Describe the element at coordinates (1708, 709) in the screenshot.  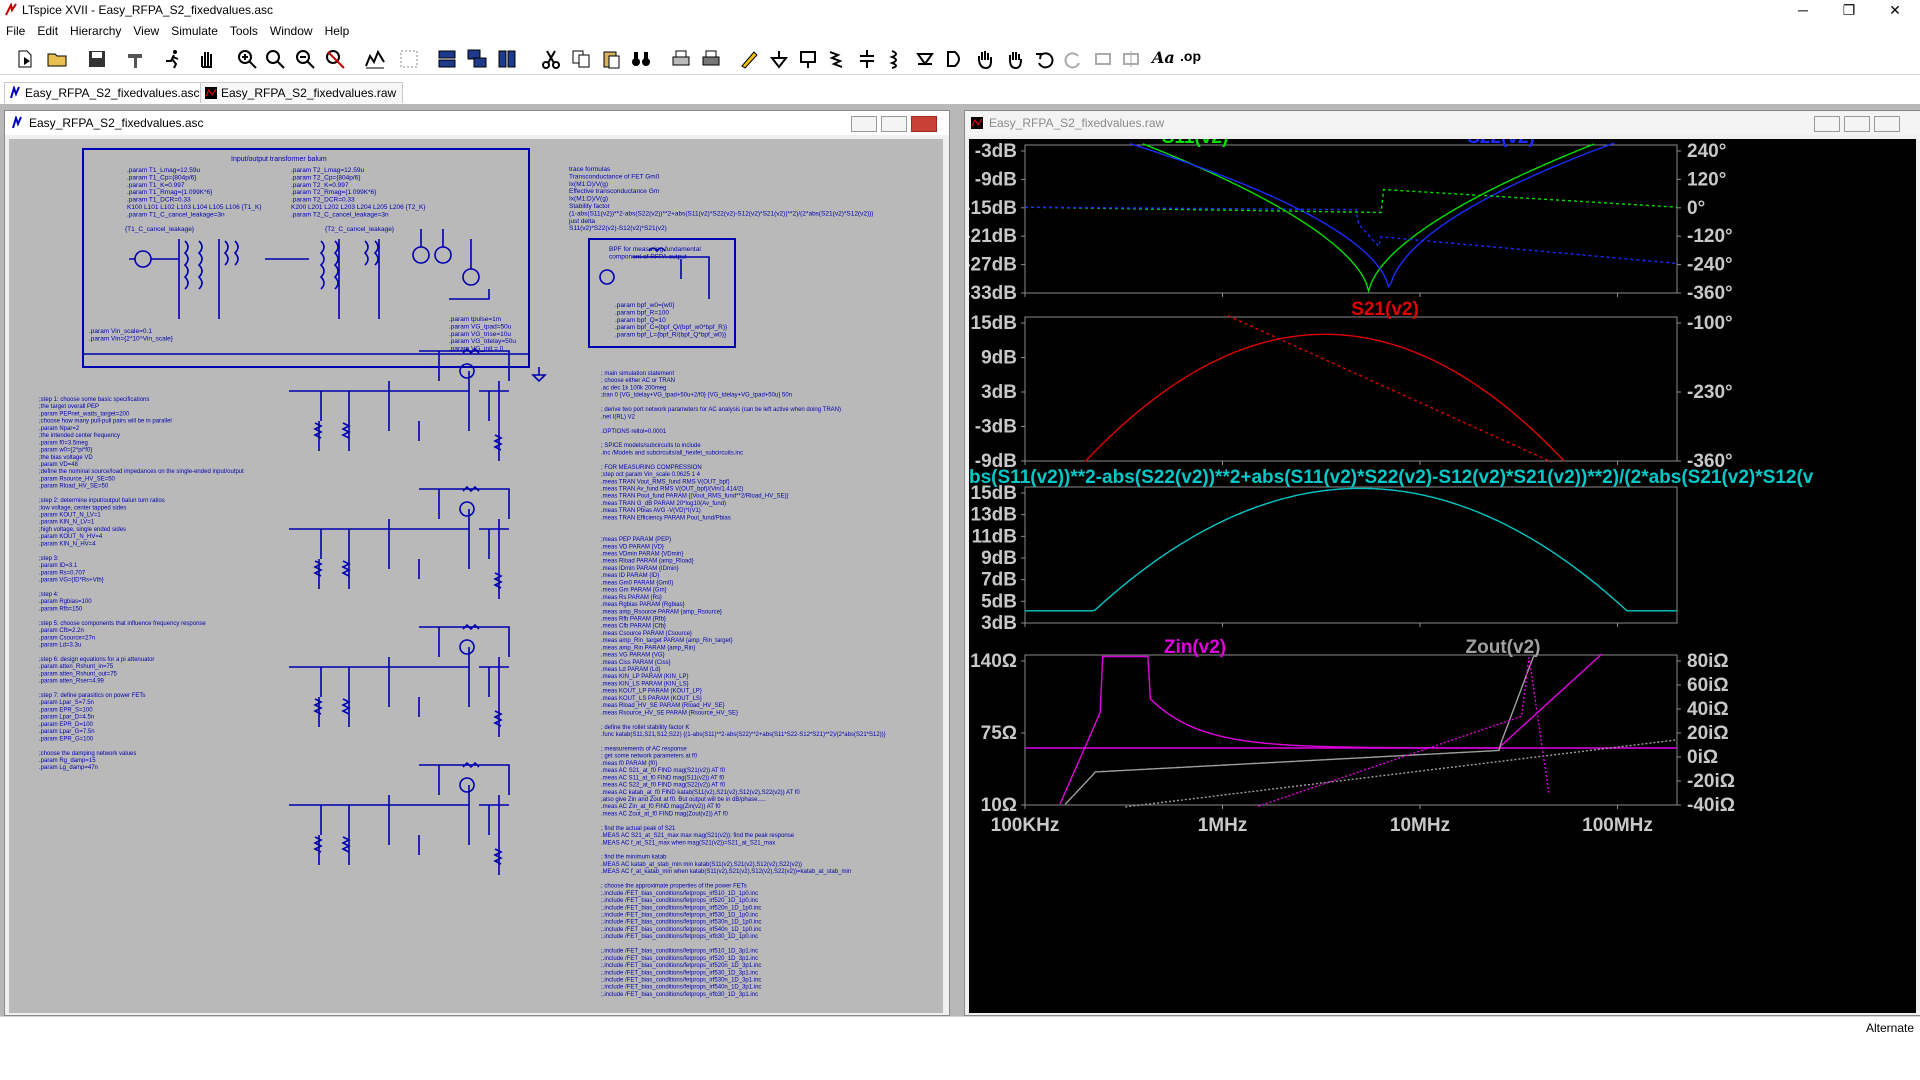
I see `y2-tick-label: 40iΩ` at that location.